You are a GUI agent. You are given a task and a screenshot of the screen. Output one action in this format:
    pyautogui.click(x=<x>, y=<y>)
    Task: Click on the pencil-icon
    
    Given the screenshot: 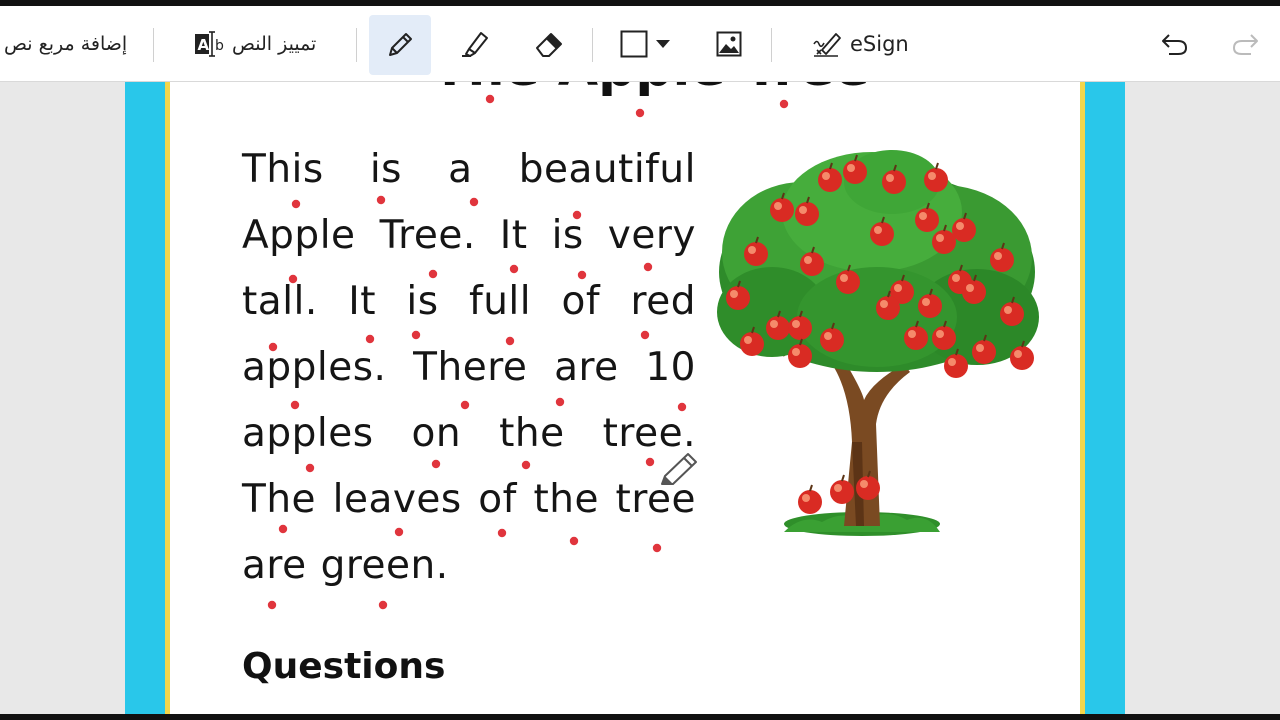 What is the action you would take?
    pyautogui.click(x=401, y=44)
    